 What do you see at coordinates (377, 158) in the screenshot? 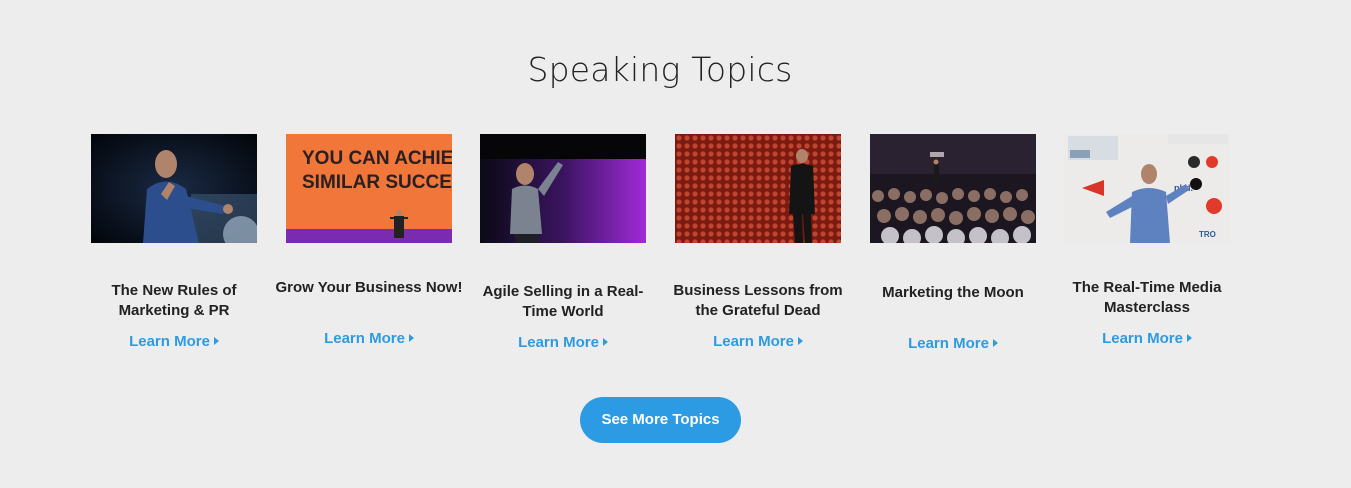
I see `svg-text: YOU CAN ACHIEVE` at bounding box center [377, 158].